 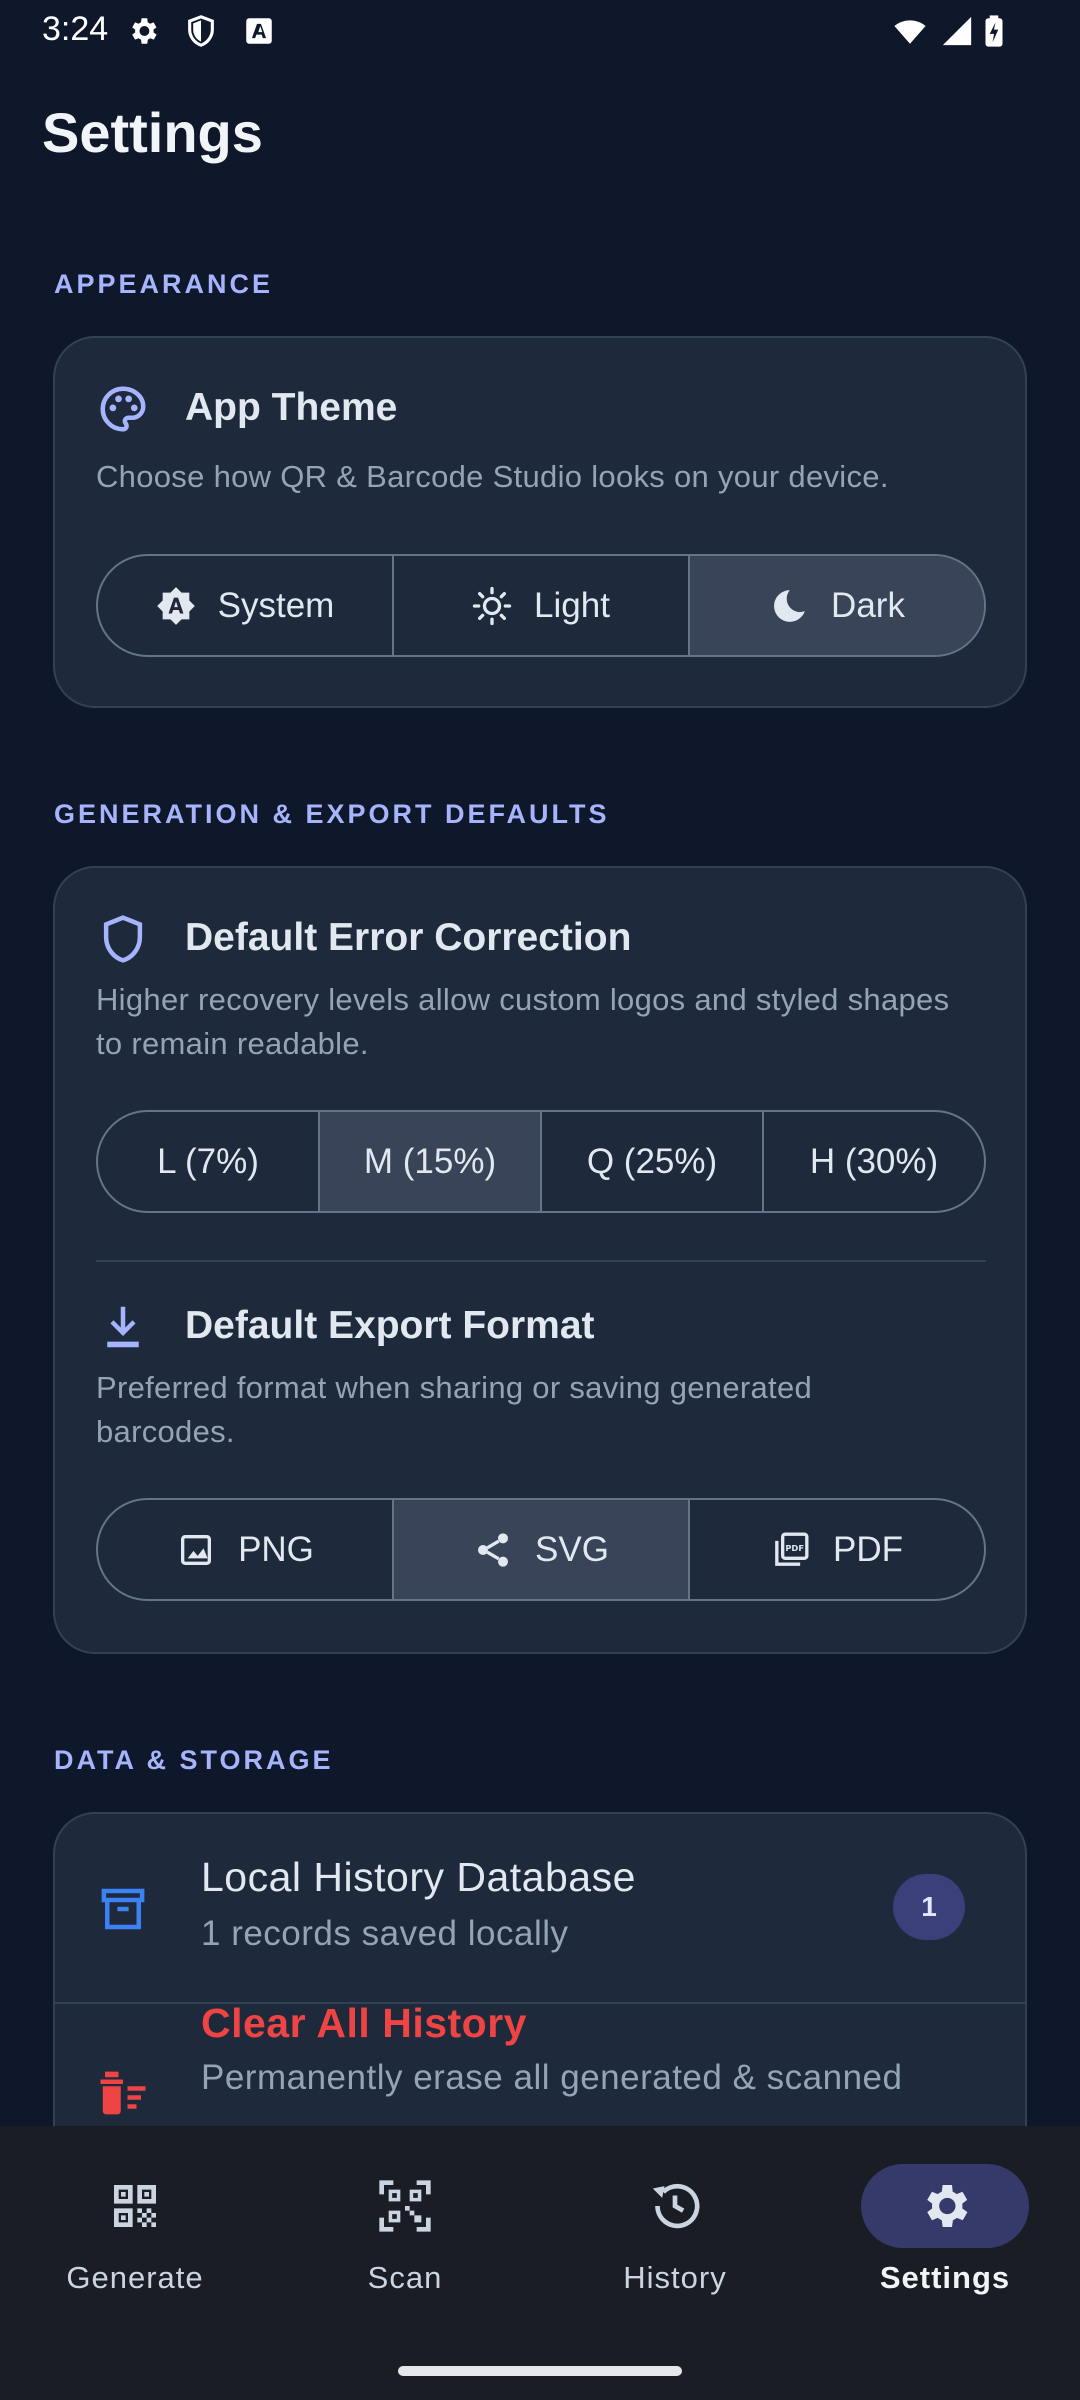 I want to click on export-format-selector: PNG SVG PDF PDF, so click(x=541, y=1549).